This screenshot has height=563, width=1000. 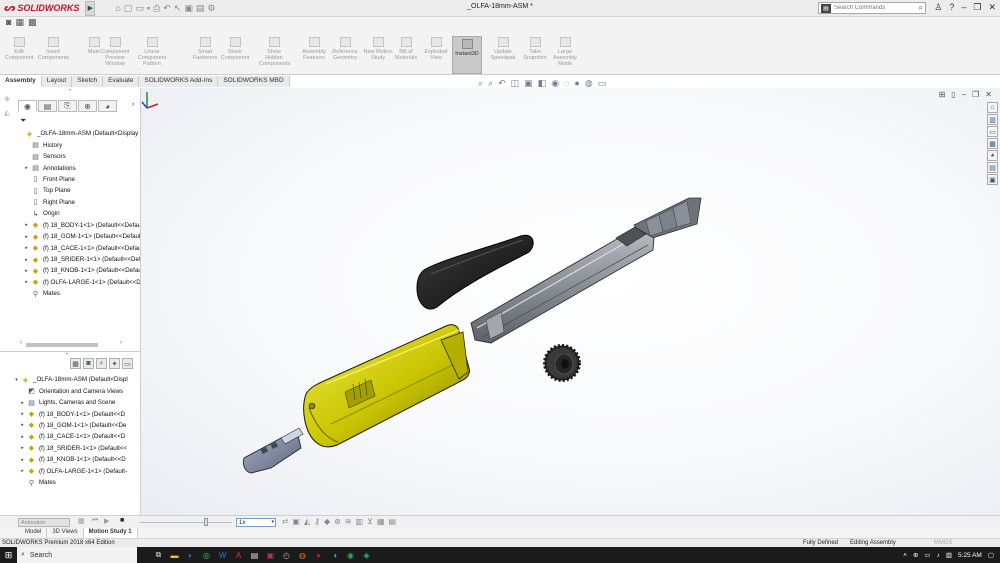 I want to click on tree-horizontal-scrollbar: ‹ ›, so click(x=71, y=344).